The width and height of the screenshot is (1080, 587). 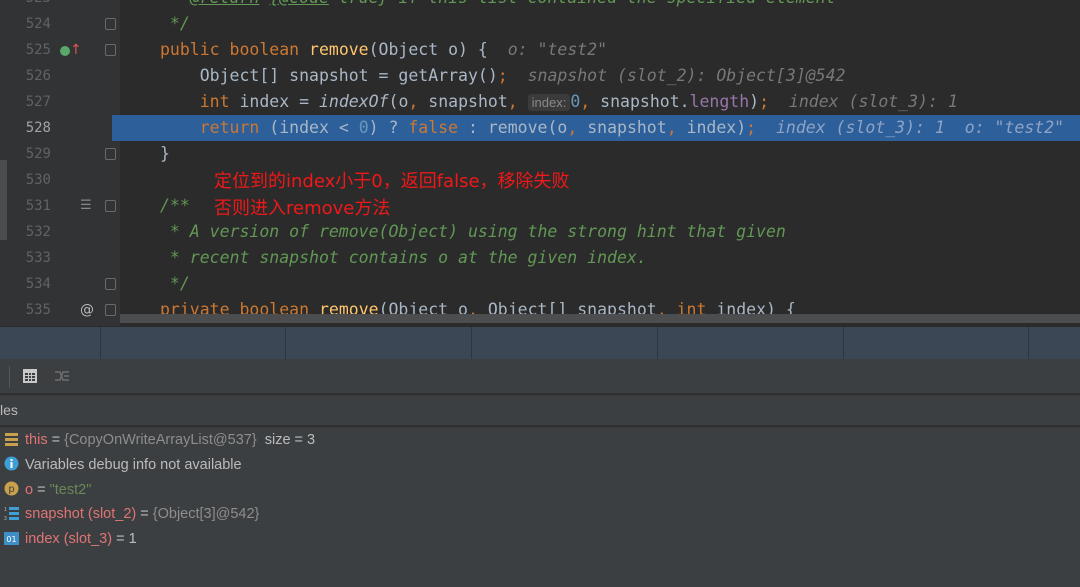 I want to click on line-number: 531, so click(x=25, y=206).